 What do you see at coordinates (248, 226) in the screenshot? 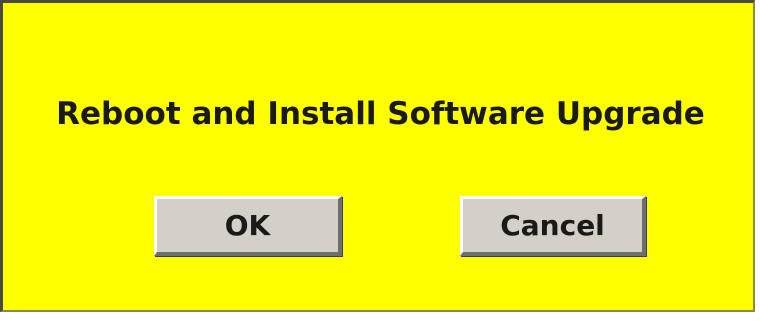
I see `ok-button: OK` at bounding box center [248, 226].